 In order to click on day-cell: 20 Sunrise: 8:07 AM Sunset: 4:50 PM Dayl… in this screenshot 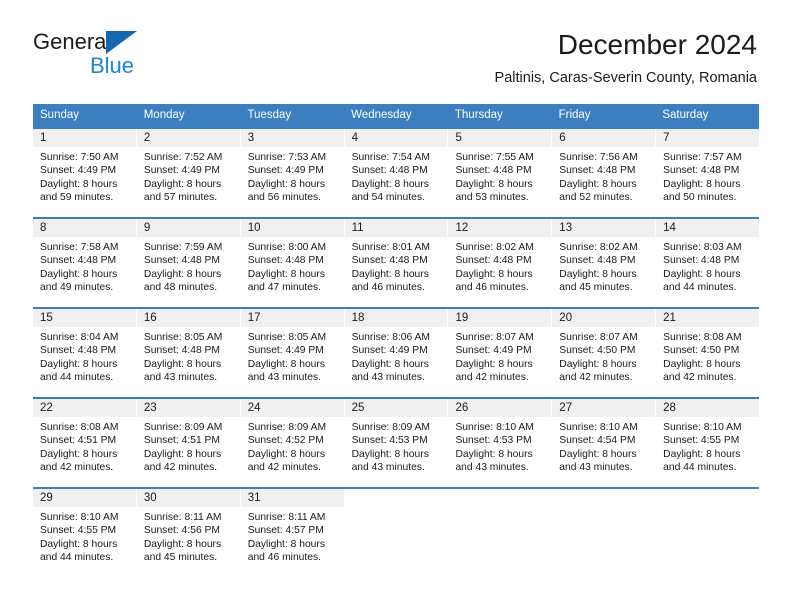, I will do `click(604, 353)`.